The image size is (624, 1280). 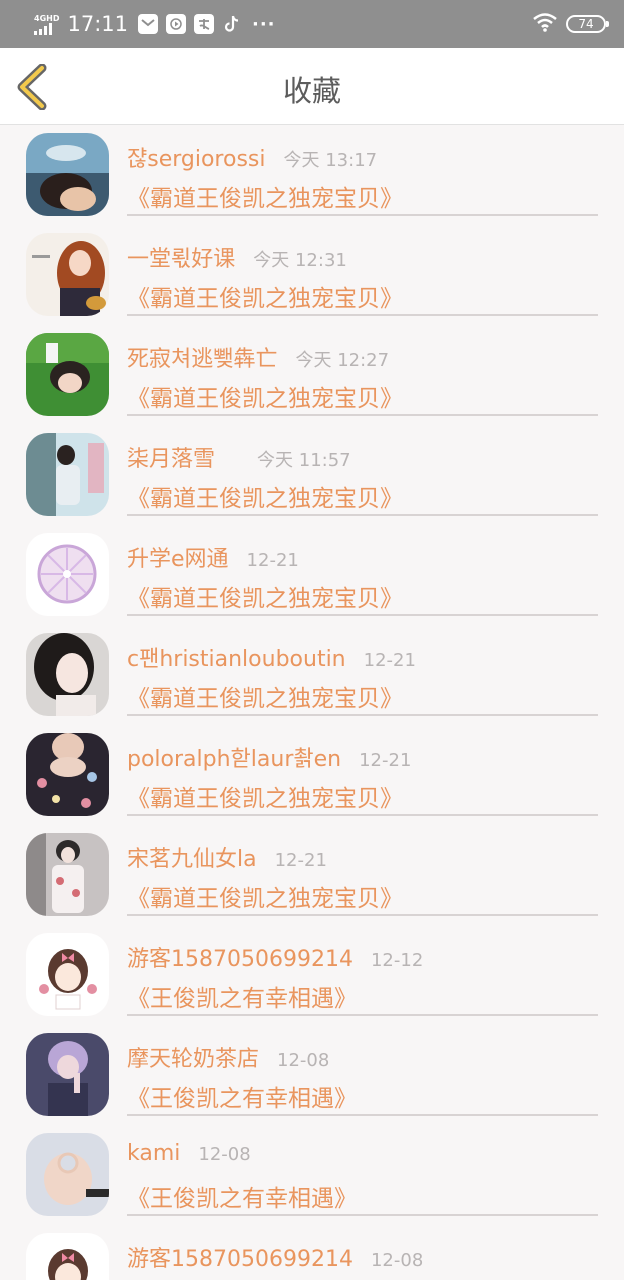 I want to click on list-item: 柒月落雪 今天 11:57 《霸道王俊凯之独宠宝贝》, so click(x=312, y=475).